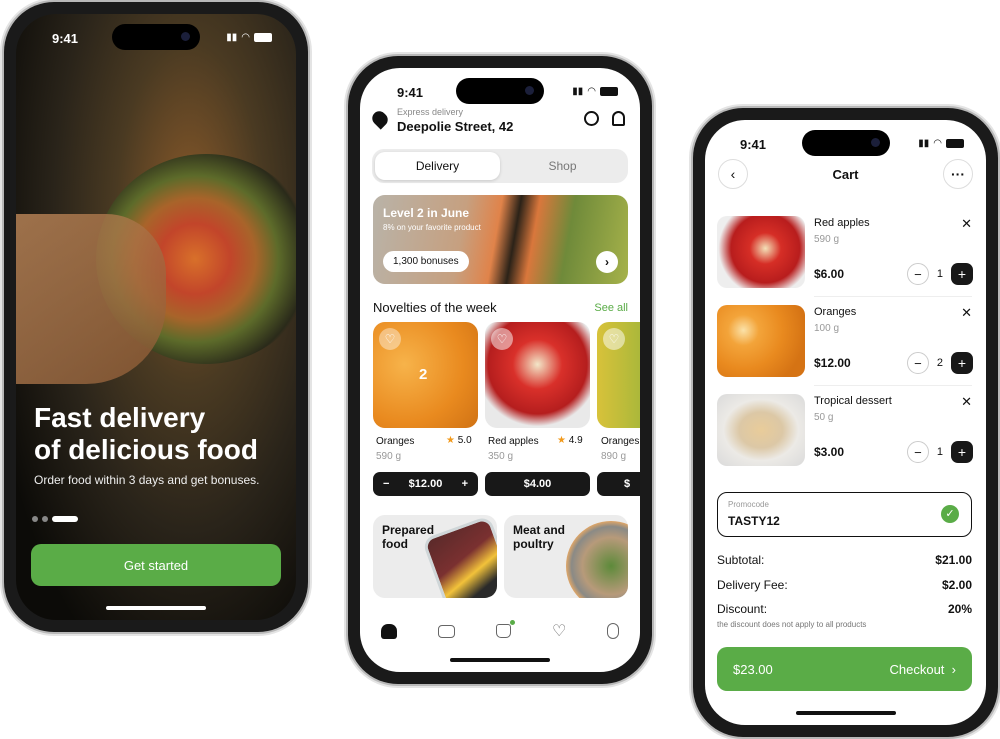 This screenshot has height=739, width=1000. Describe the element at coordinates (611, 308) in the screenshot. I see `see-all-link: See all` at that location.